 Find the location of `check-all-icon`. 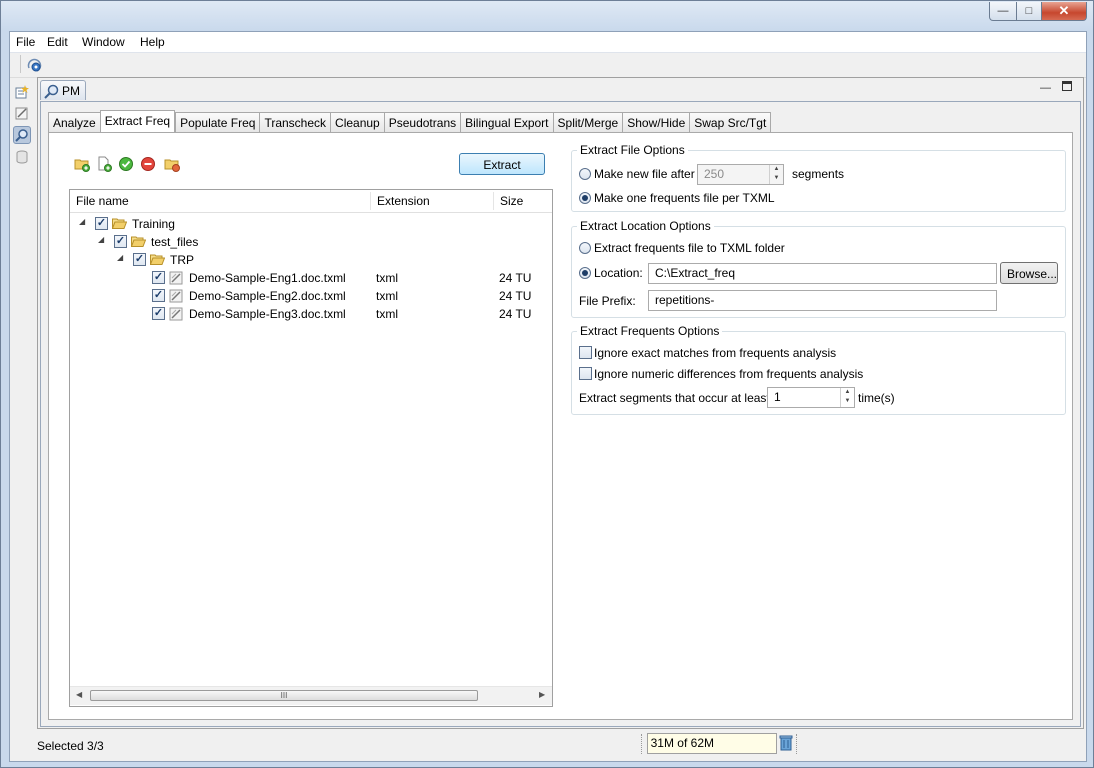

check-all-icon is located at coordinates (126, 164).